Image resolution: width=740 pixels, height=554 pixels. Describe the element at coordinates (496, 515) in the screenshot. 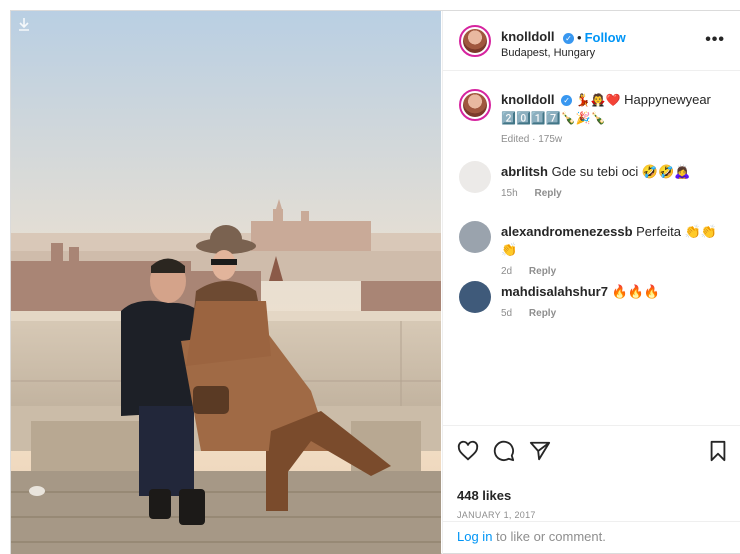

I see `post-date: JANUARY 1, 2017` at that location.